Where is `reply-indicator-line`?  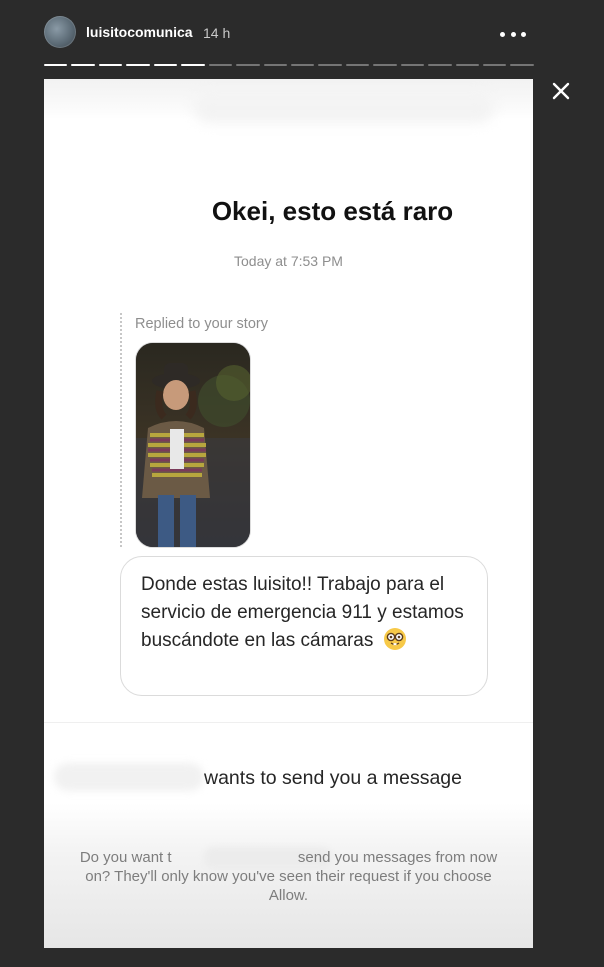
reply-indicator-line is located at coordinates (121, 430).